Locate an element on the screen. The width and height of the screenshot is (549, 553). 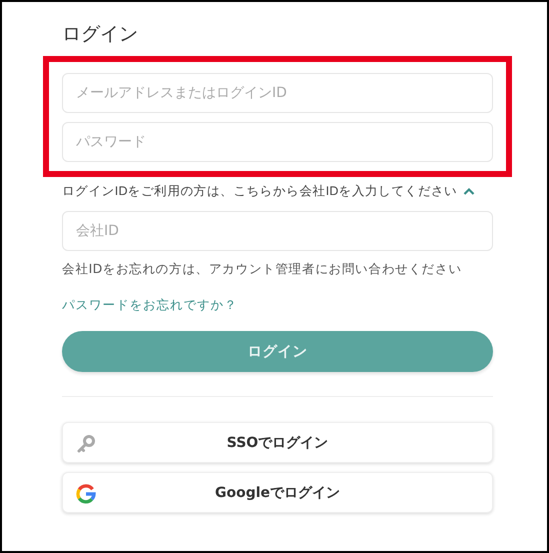
key-icon is located at coordinates (86, 444).